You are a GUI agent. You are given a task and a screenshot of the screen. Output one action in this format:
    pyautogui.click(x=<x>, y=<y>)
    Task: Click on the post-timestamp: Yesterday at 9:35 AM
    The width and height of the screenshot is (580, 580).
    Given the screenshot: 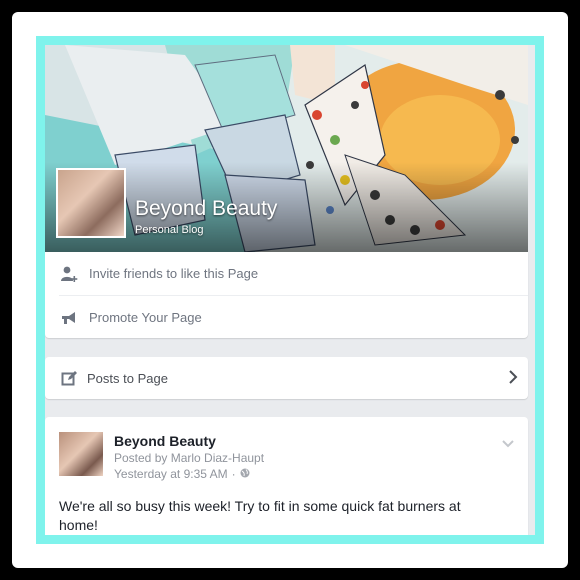 What is the action you would take?
    pyautogui.click(x=171, y=474)
    